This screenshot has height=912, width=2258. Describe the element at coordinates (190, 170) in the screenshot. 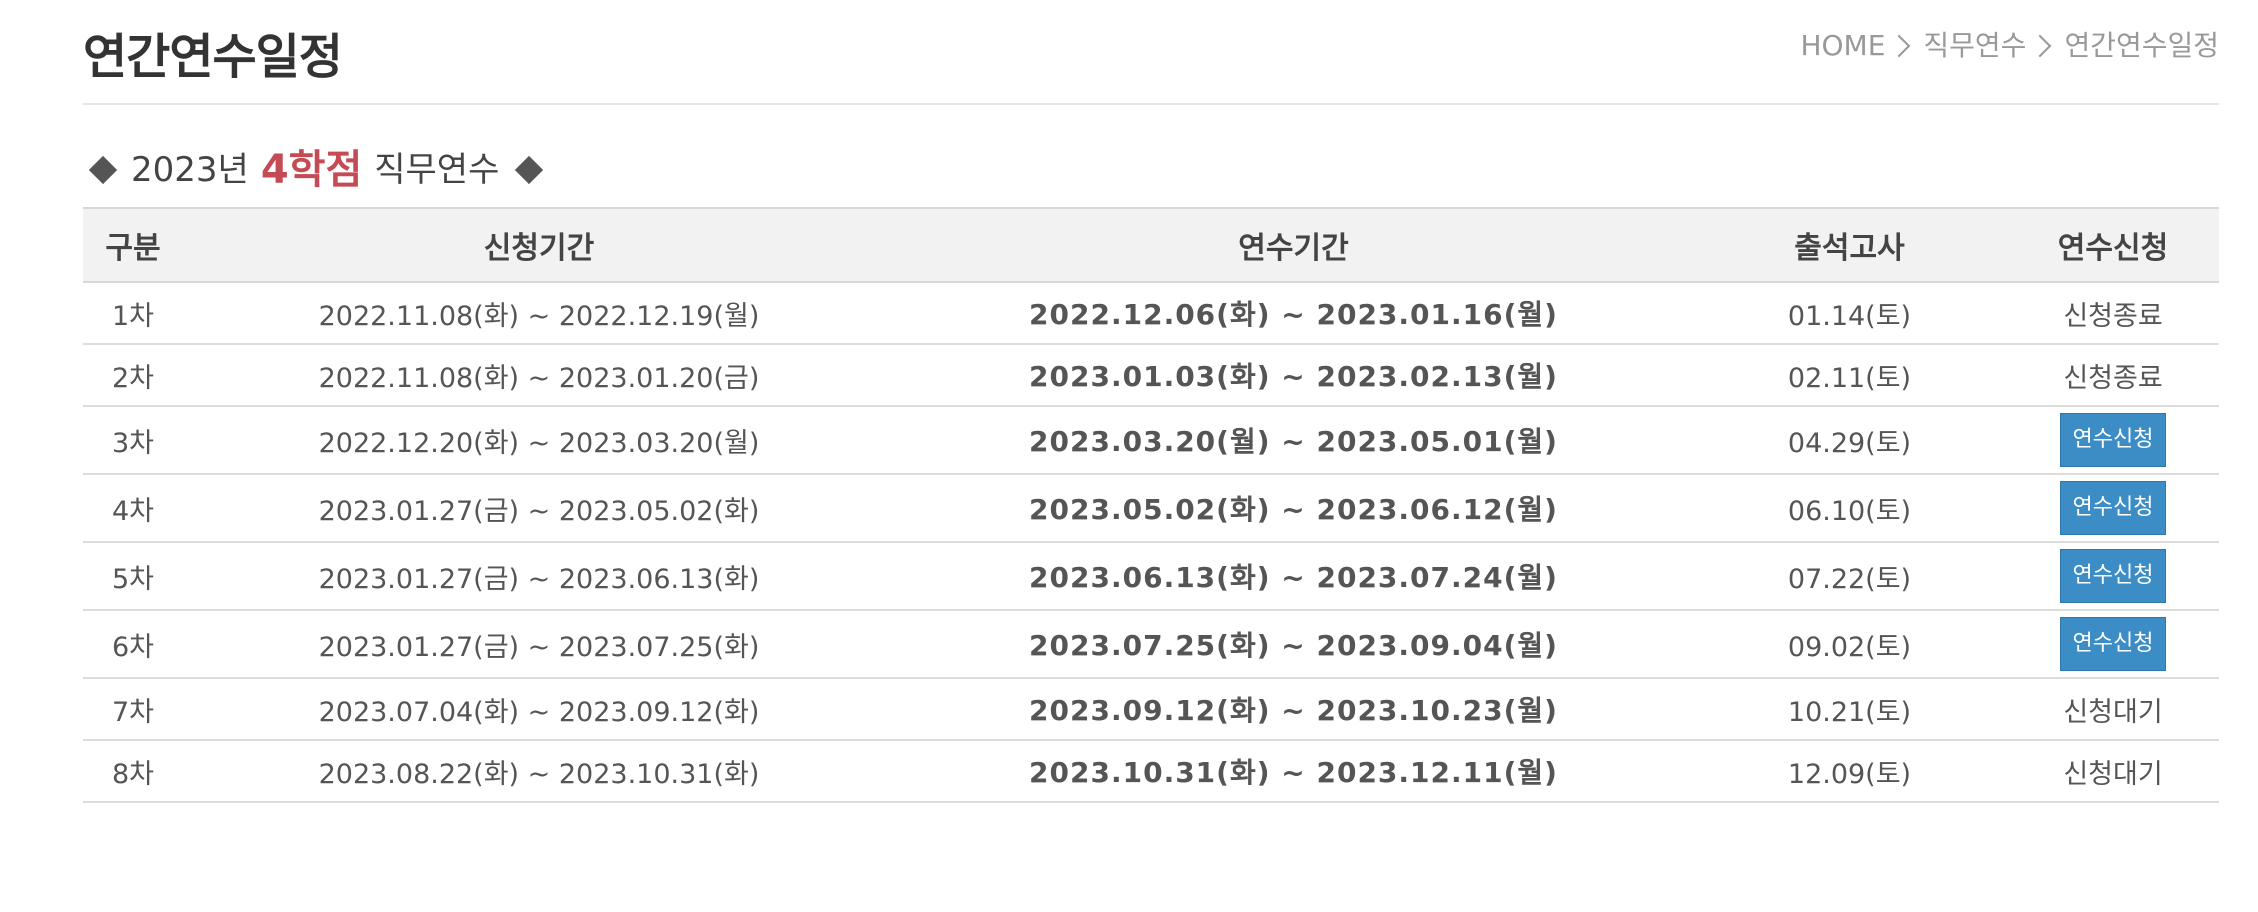

I see `section-year: 2023년` at that location.